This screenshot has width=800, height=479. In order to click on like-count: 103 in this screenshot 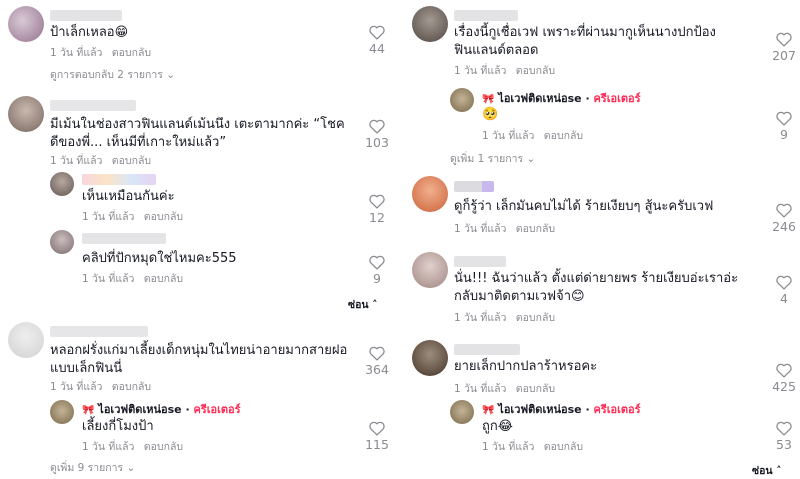, I will do `click(377, 142)`.